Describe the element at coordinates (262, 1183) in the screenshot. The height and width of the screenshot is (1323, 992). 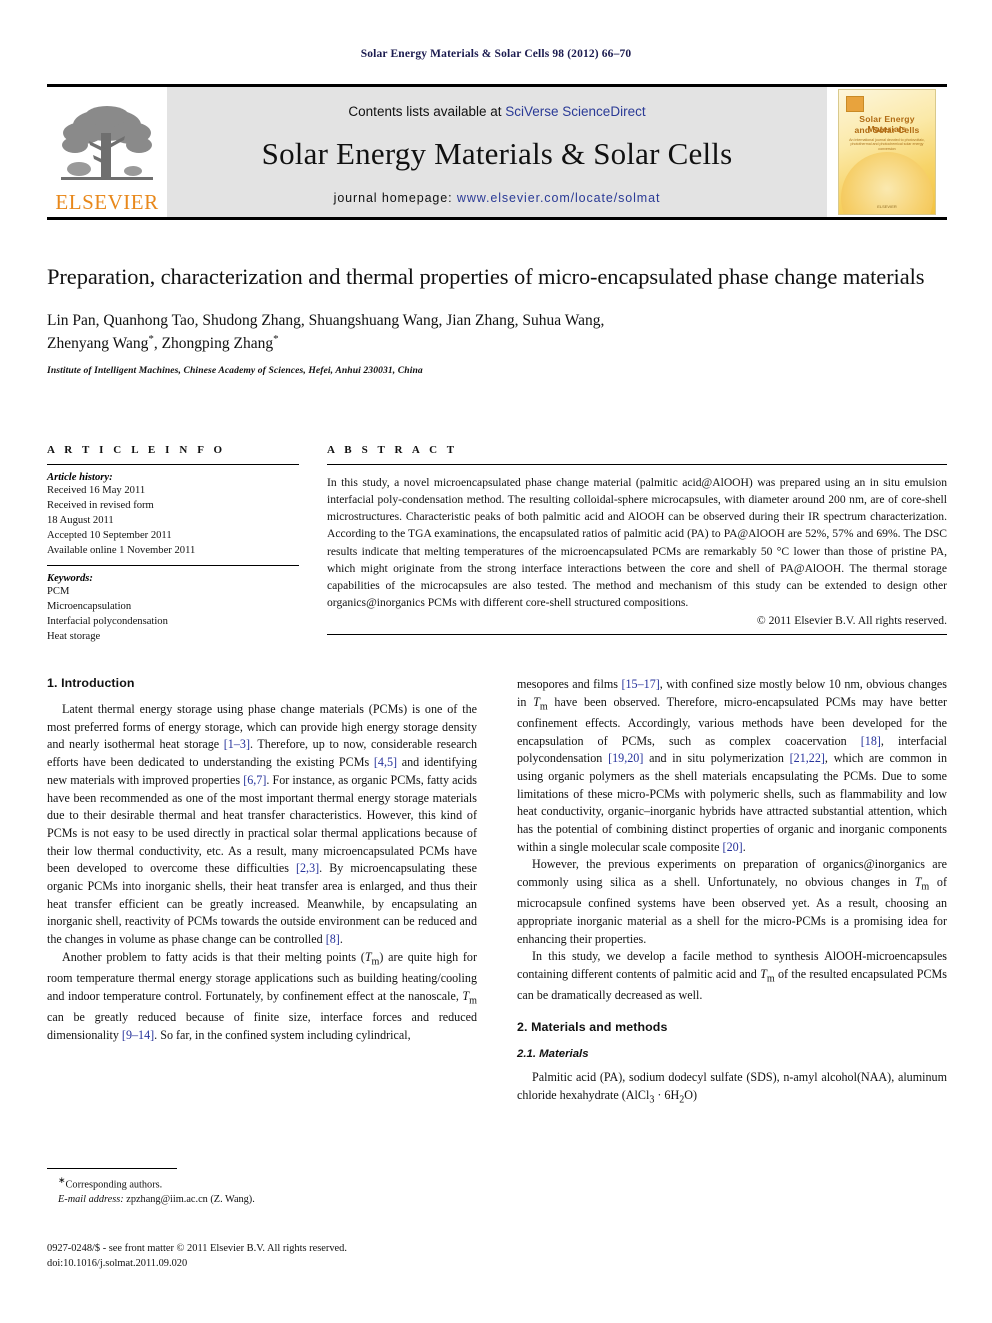
I see `corresponding-author-note: ∗Corresponding authors.` at that location.